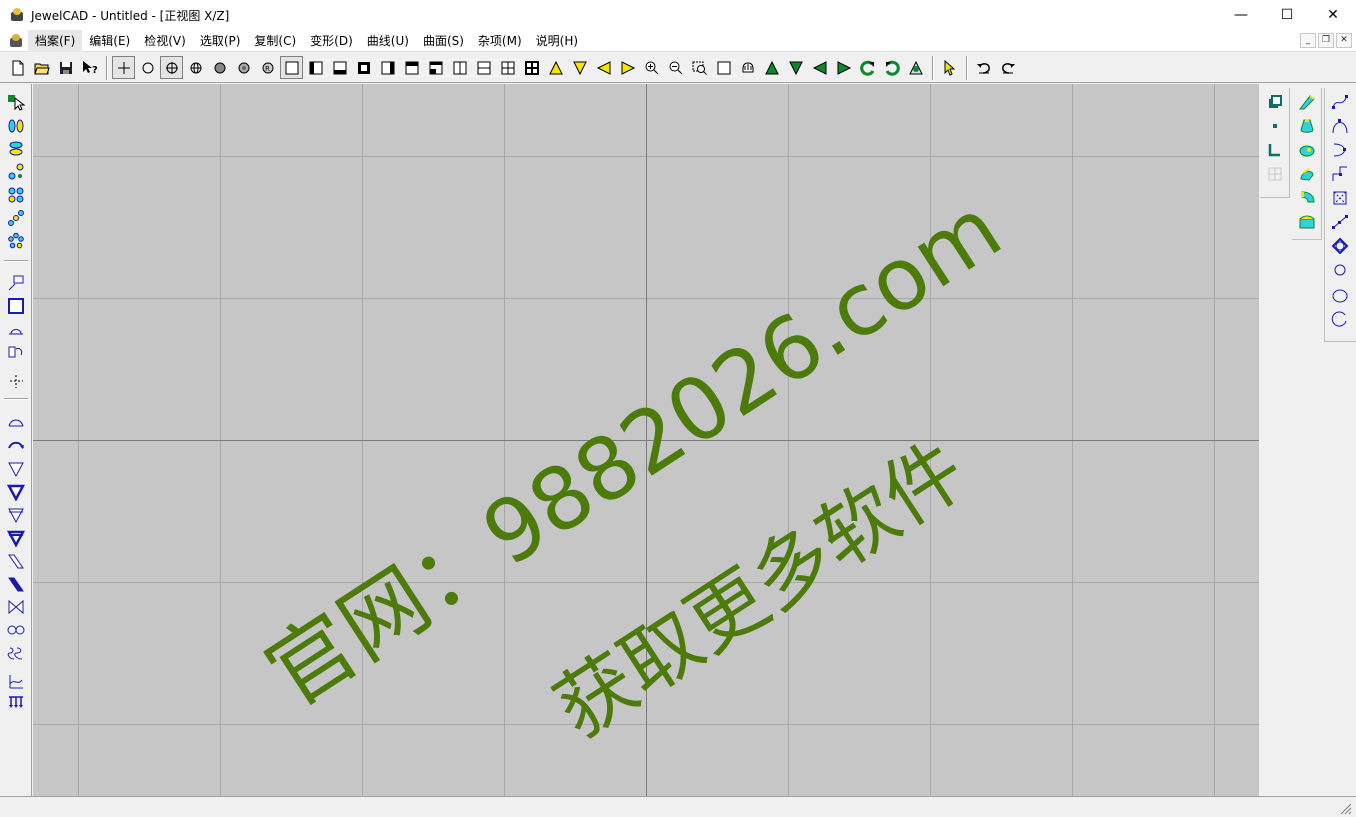 Image resolution: width=1356 pixels, height=817 pixels. Describe the element at coordinates (16, 381) in the screenshot. I see `edit-axis-button` at that location.